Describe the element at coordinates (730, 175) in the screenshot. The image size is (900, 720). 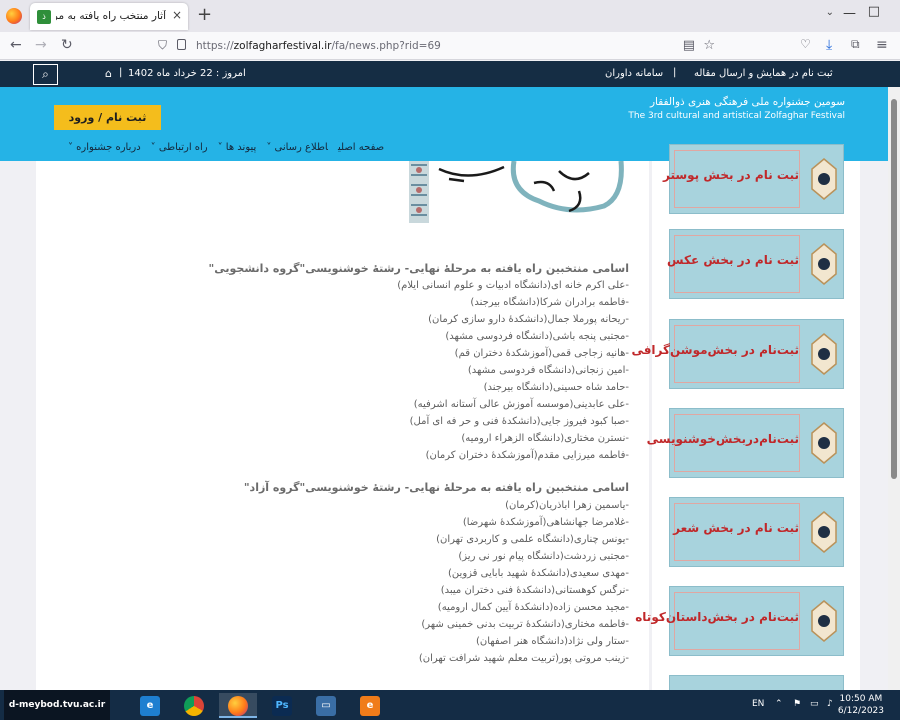
I see `card-label: ثبت نام در بخش پوستر` at that location.